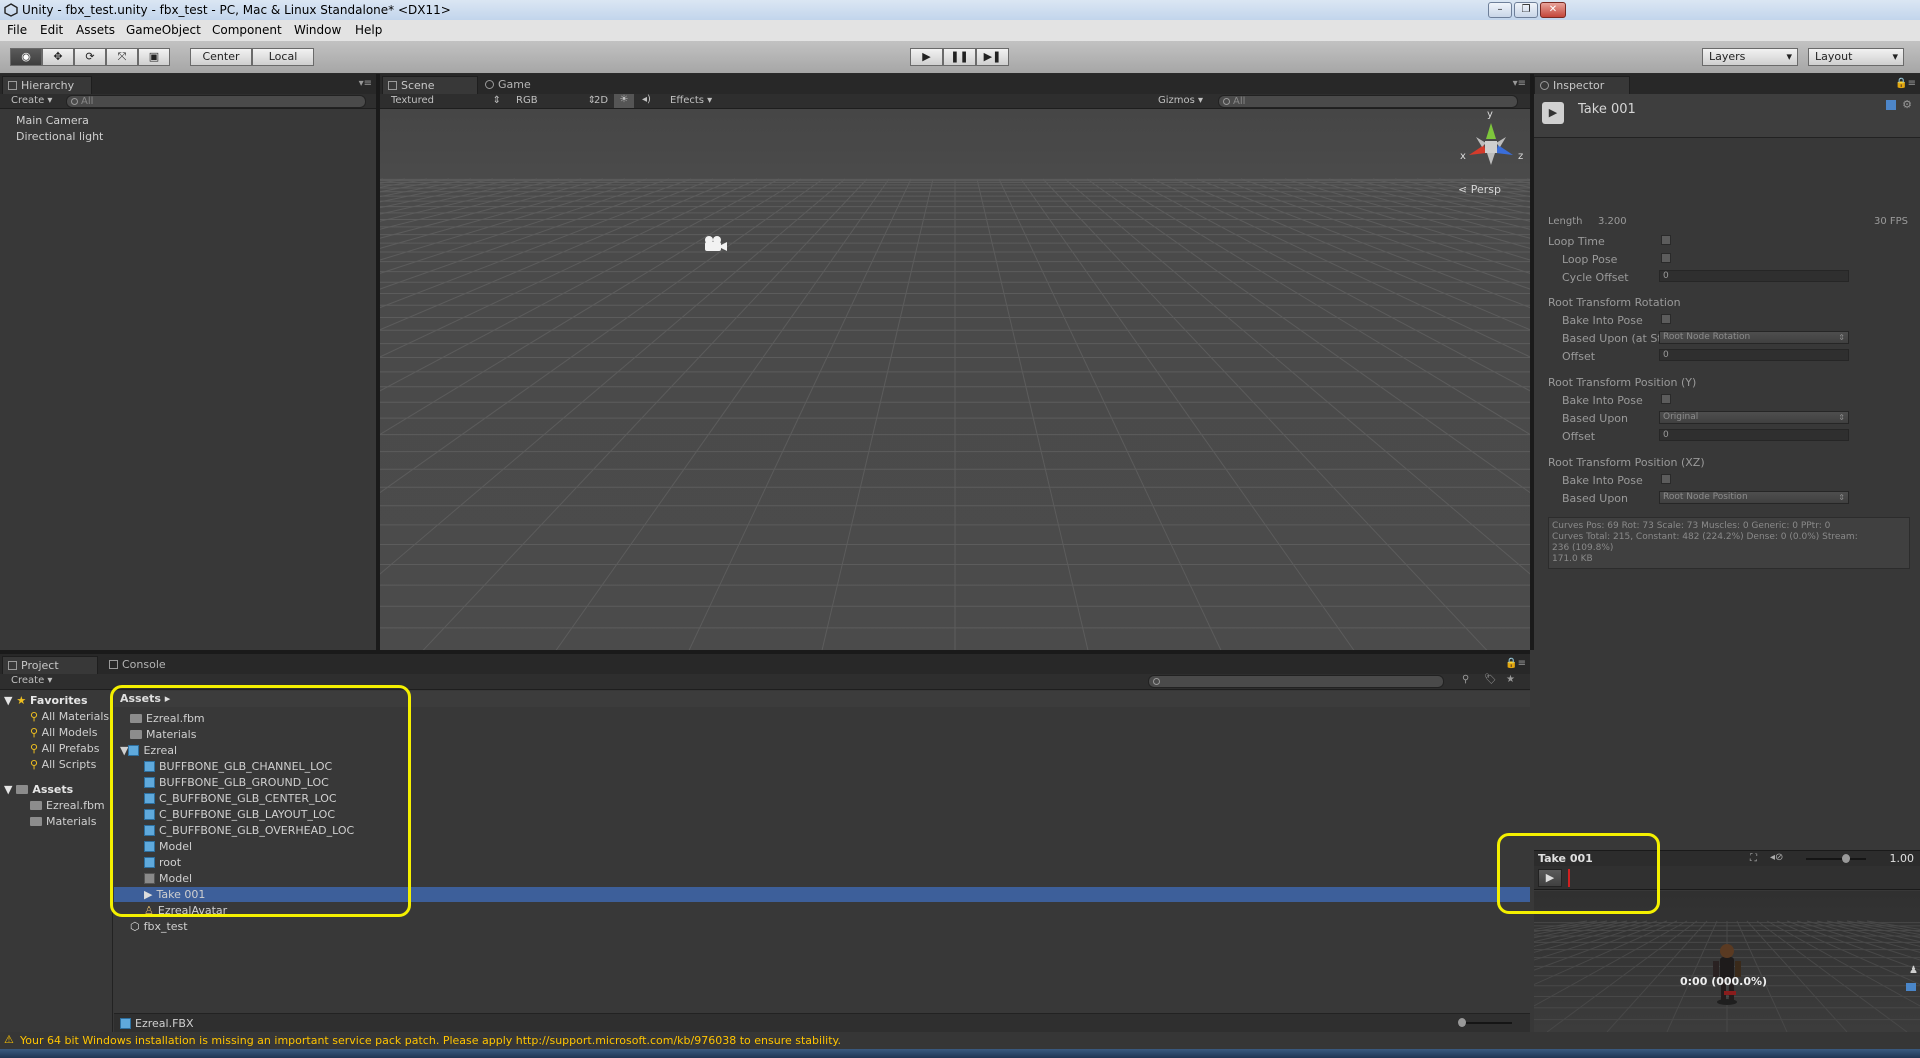 The image size is (1920, 1058). What do you see at coordinates (368, 30) in the screenshot?
I see `menu-help: Help` at bounding box center [368, 30].